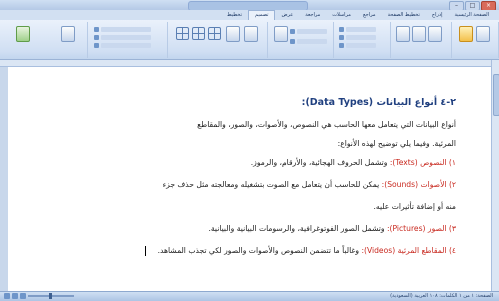 This screenshot has height=301, width=499. I want to click on insert-below-icon, so click(419, 34).